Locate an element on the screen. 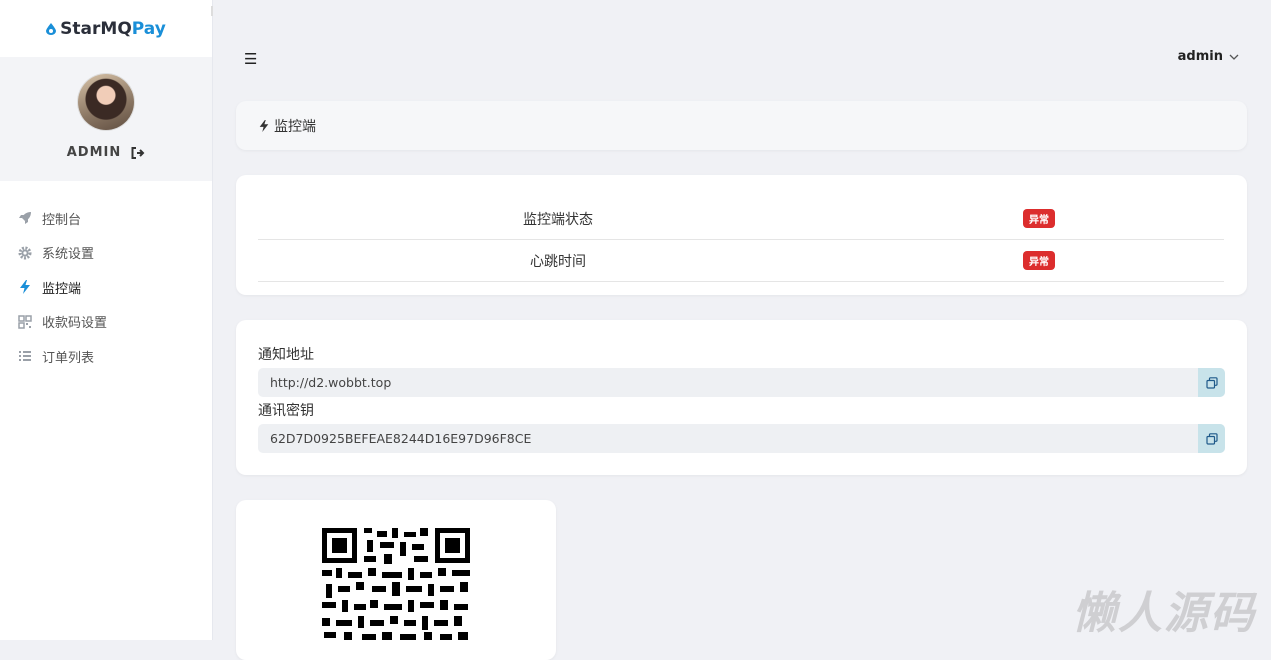 The width and height of the screenshot is (1271, 660). profile-name: ADMIN is located at coordinates (106, 152).